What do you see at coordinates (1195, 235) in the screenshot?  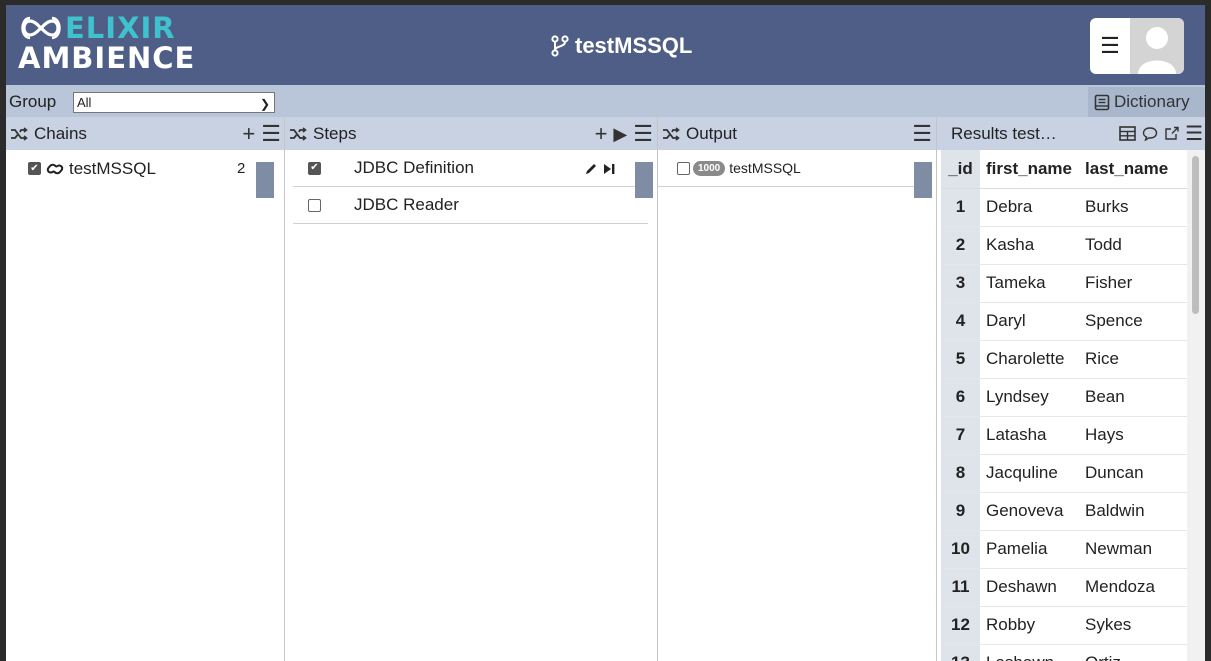 I see `scrollbar-thumb` at bounding box center [1195, 235].